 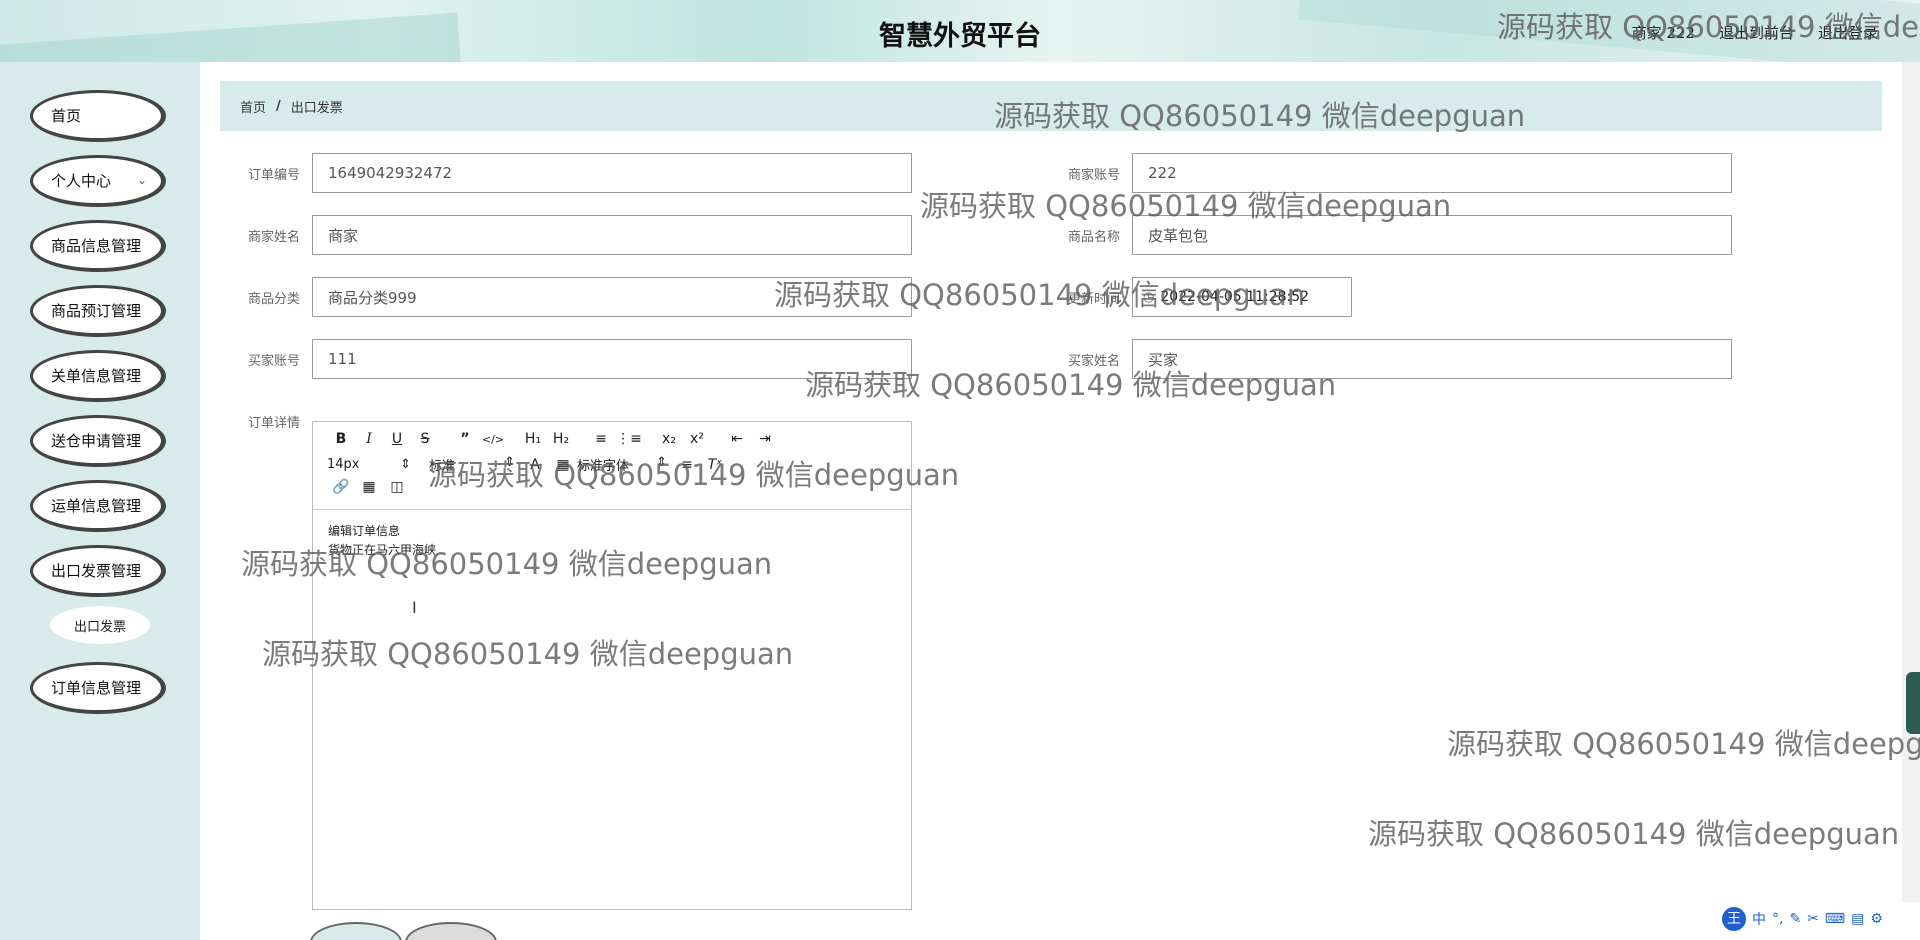 I want to click on keyboard-icon: ⌨, so click(x=1835, y=919).